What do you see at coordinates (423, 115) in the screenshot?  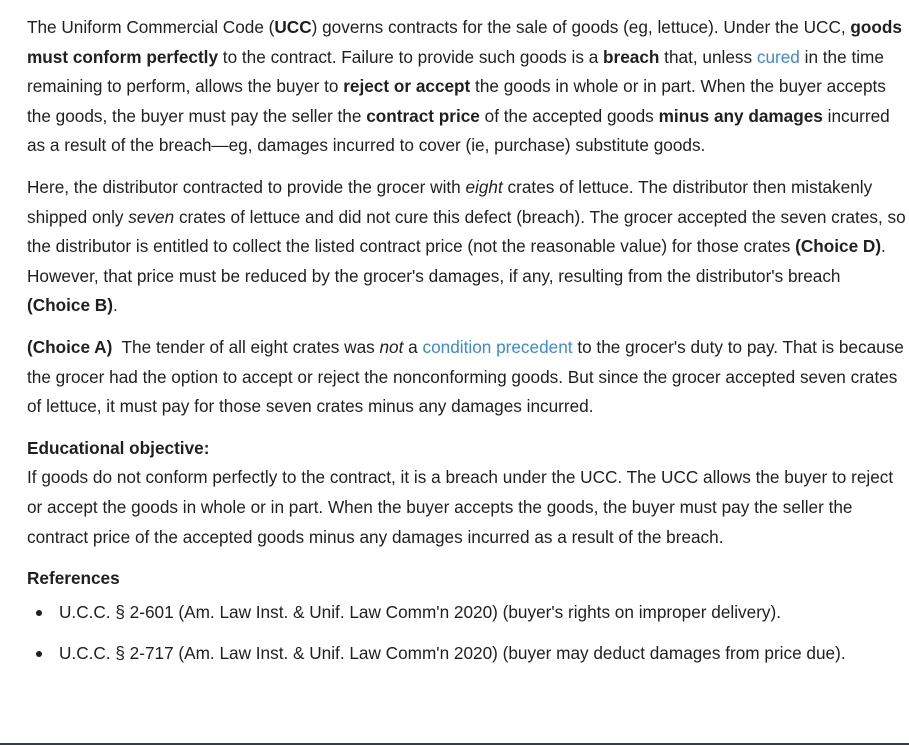 I see `contract-price-bold: contract price` at bounding box center [423, 115].